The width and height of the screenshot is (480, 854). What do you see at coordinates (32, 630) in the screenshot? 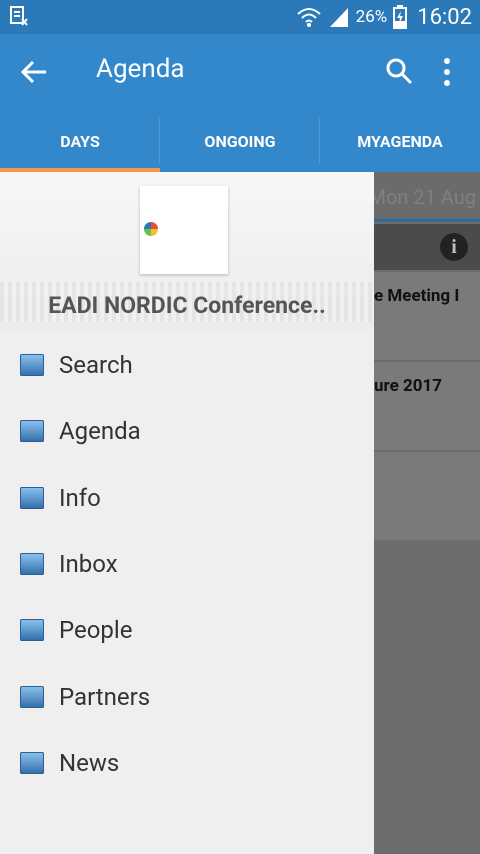
I see `people-icon` at bounding box center [32, 630].